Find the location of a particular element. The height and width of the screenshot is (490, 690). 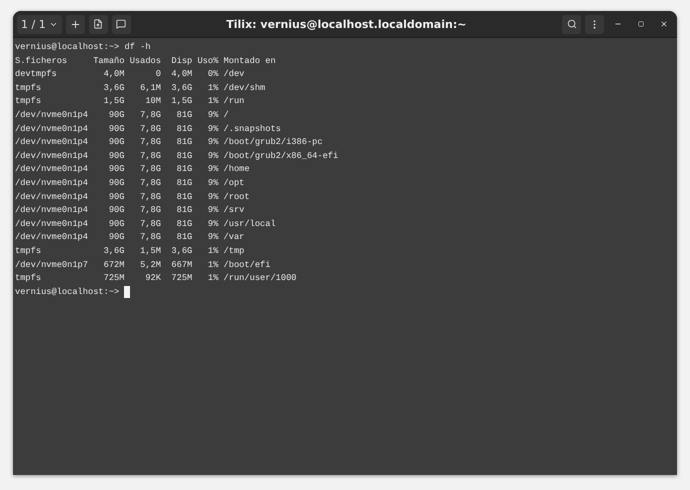

add-terminal-button is located at coordinates (75, 24).